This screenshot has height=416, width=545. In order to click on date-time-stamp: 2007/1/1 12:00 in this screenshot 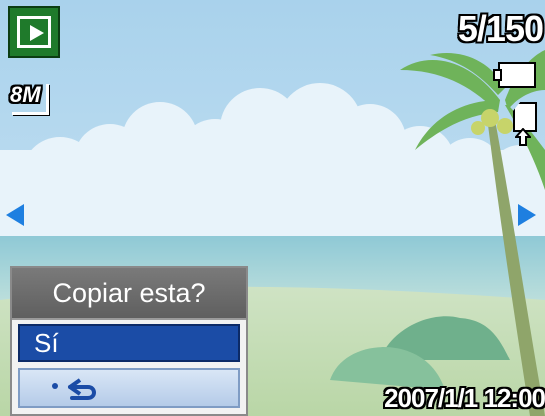, I will do `click(464, 398)`.